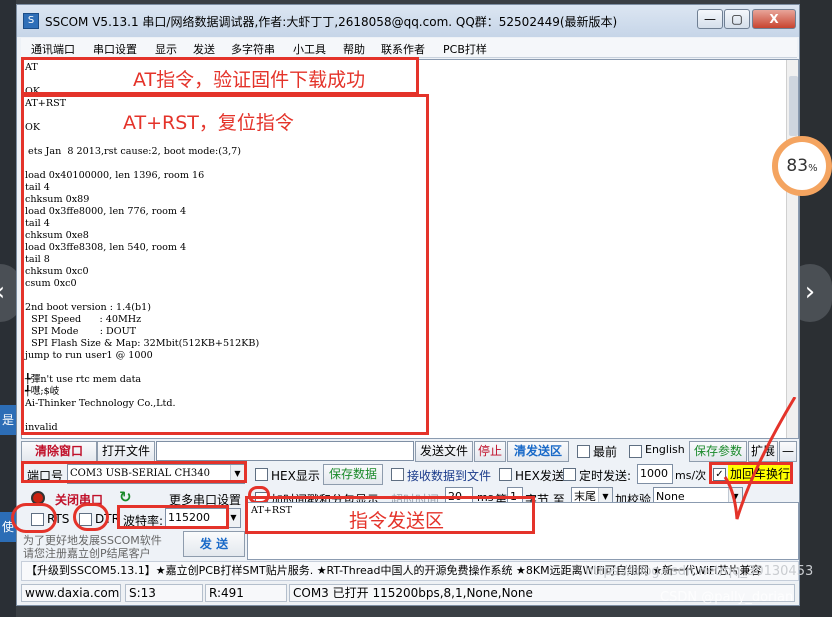 The height and width of the screenshot is (617, 832). I want to click on annotation-at: AT指令，验证固件下载成功, so click(249, 80).